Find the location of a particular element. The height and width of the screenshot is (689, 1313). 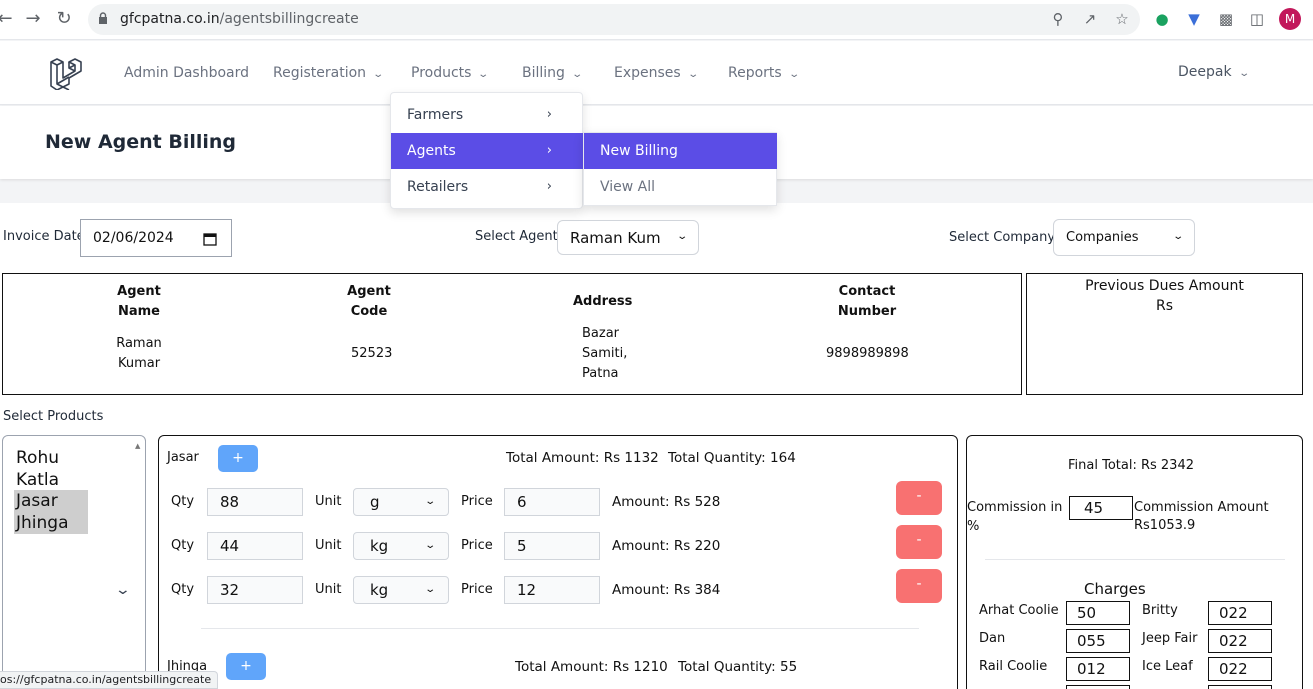

qty-input: 44 is located at coordinates (255, 546).